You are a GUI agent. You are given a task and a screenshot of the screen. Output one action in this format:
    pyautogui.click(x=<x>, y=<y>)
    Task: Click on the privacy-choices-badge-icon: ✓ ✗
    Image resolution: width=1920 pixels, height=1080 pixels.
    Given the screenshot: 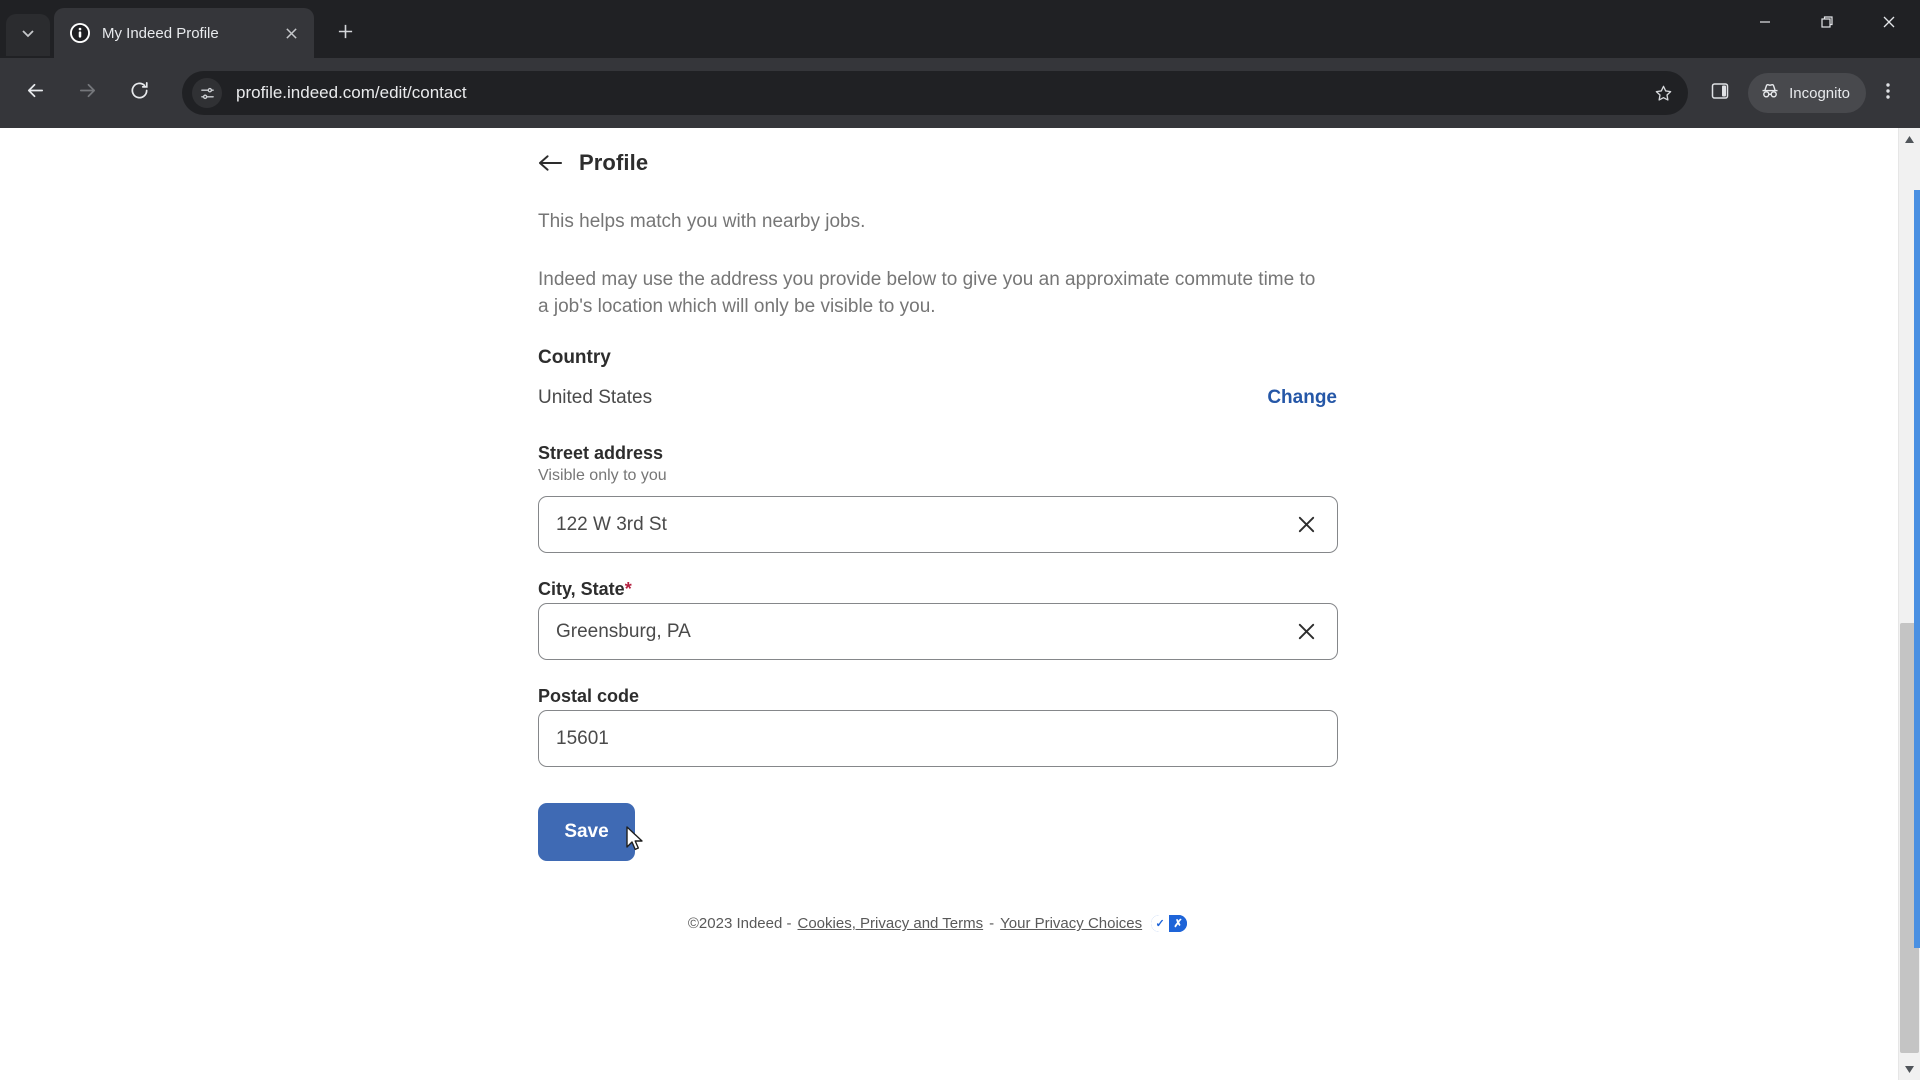 What is the action you would take?
    pyautogui.click(x=1169, y=924)
    